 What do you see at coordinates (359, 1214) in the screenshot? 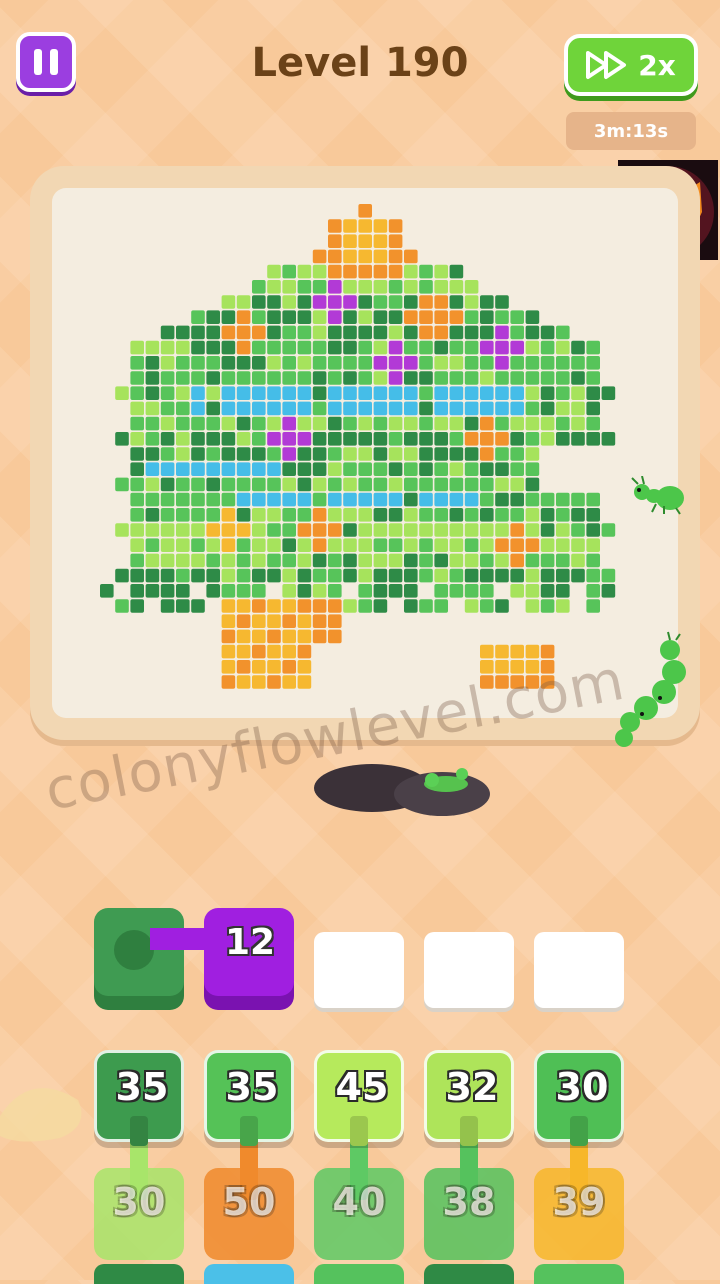
I see `stack-bottom-cube: 40` at bounding box center [359, 1214].